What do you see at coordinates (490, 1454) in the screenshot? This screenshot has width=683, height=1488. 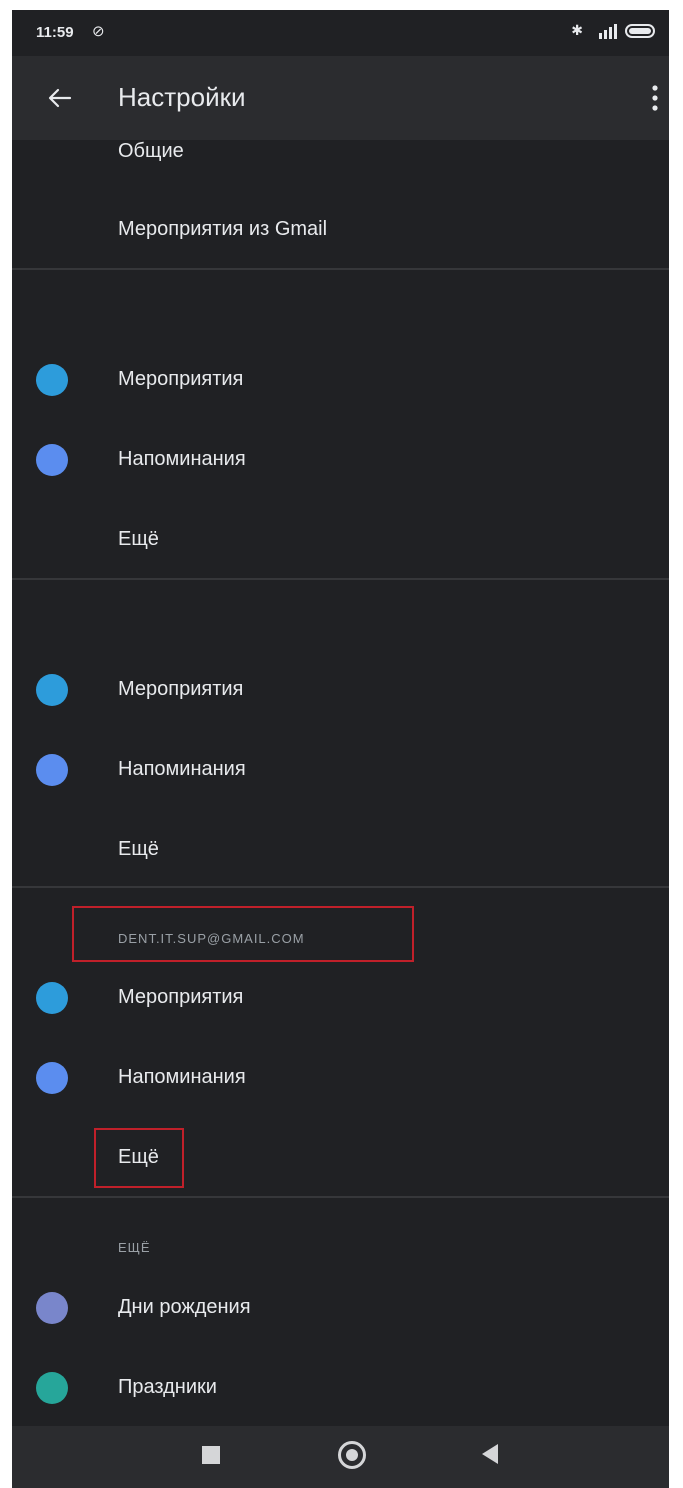 I see `back-nav-button` at bounding box center [490, 1454].